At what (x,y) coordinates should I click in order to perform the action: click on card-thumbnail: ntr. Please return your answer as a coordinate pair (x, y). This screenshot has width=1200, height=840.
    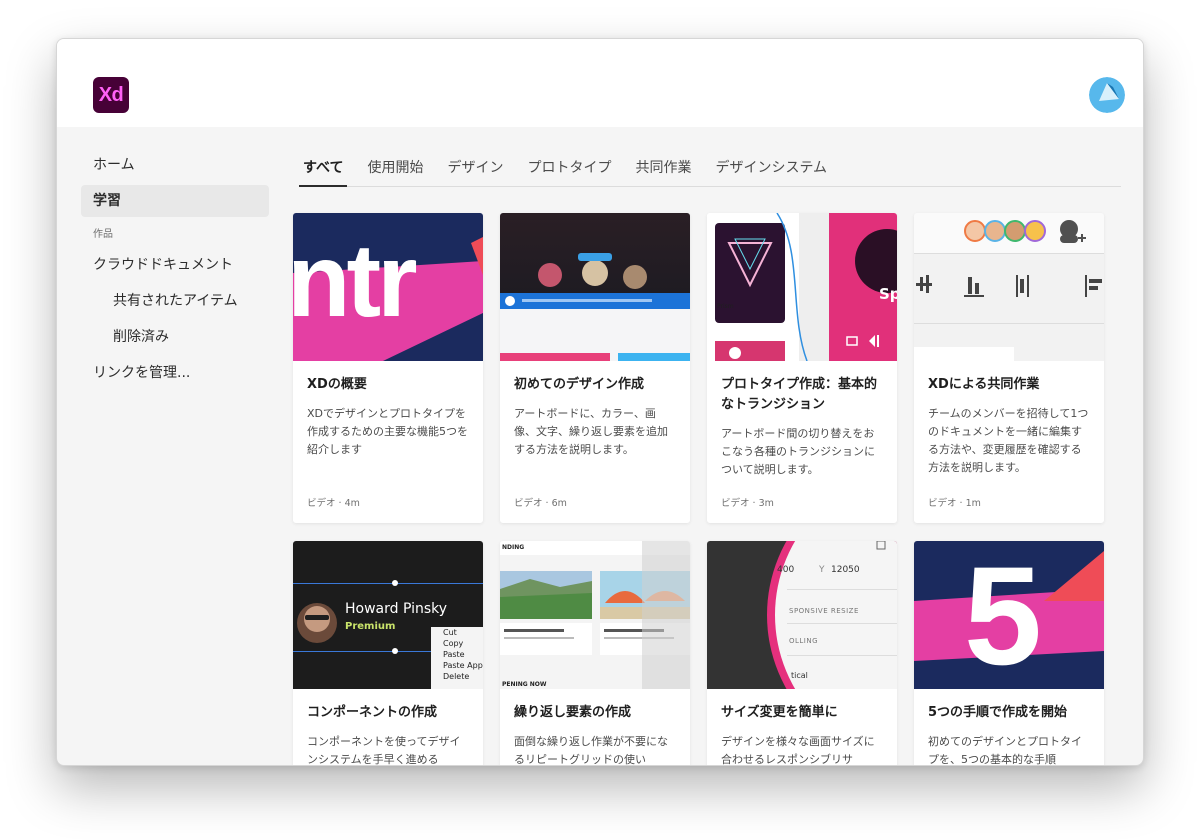
    Looking at the image, I should click on (388, 287).